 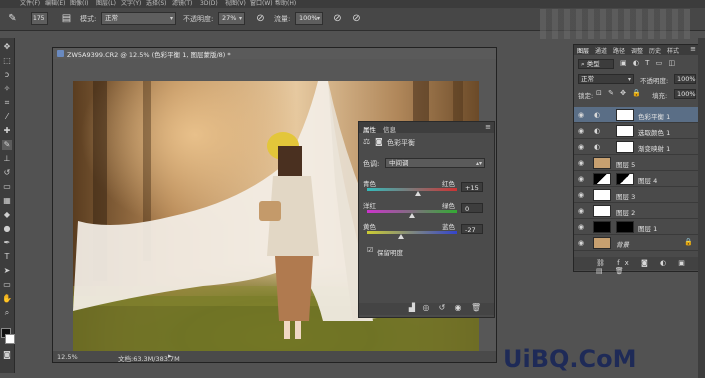 What do you see at coordinates (7, 243) in the screenshot?
I see `pen-tool-icon: ✒` at bounding box center [7, 243].